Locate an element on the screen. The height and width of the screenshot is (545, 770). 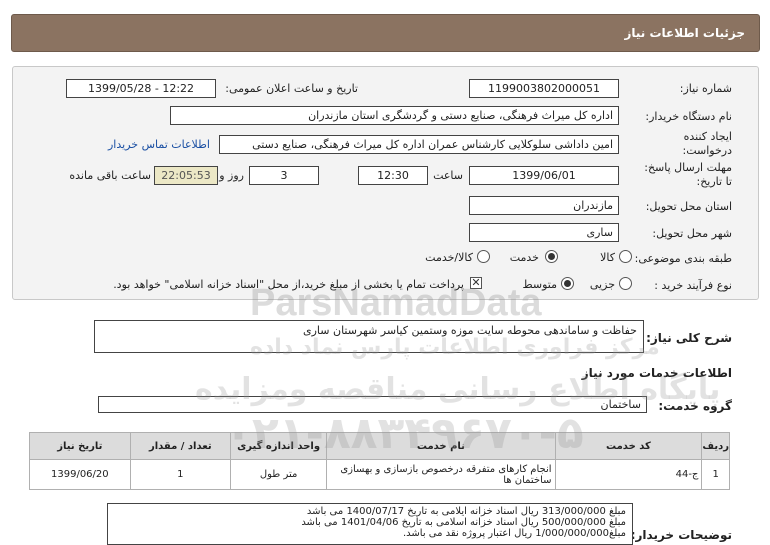
deadline-label-2: تا تاریخ: is located at coordinates (714, 181).